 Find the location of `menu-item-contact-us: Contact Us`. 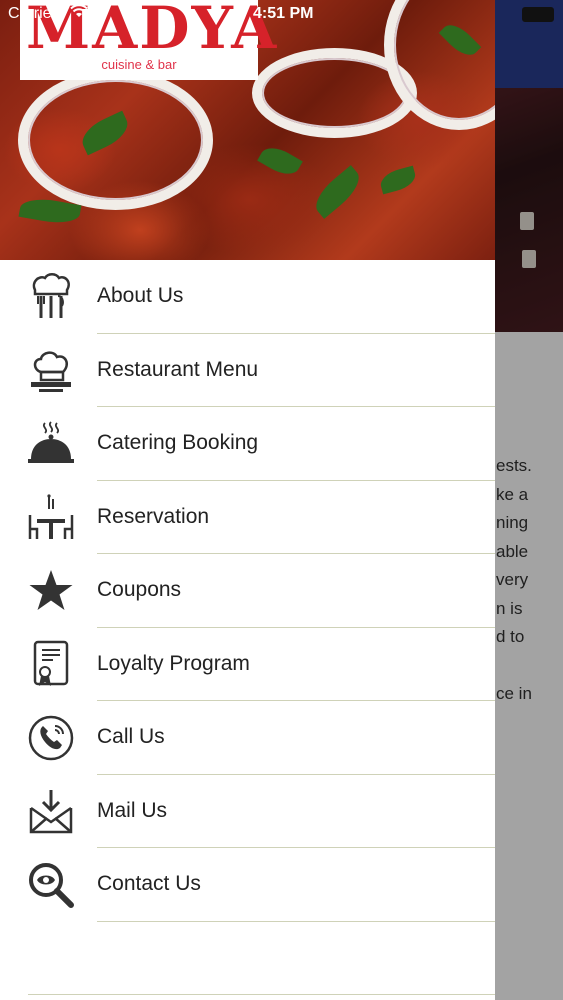

menu-item-contact-us: Contact Us is located at coordinates (247, 885).